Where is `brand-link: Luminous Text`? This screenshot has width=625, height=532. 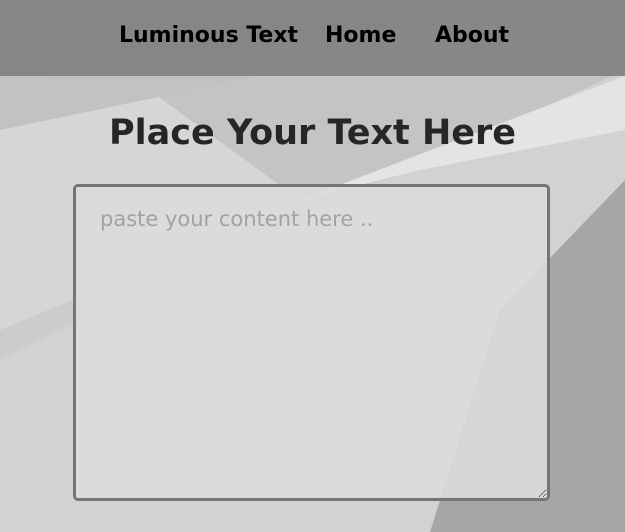 brand-link: Luminous Text is located at coordinates (208, 36).